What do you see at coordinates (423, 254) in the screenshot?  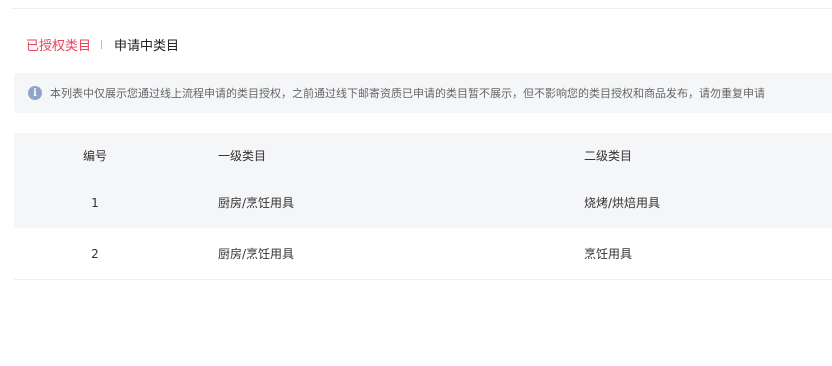 I see `table-row: 2 厨房/烹饪用具 烹饪用具` at bounding box center [423, 254].